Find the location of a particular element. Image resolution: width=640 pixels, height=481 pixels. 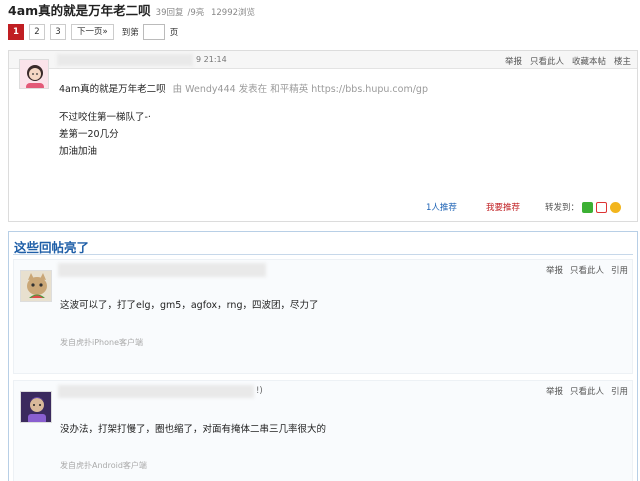

recommend-count: 1人推荐 is located at coordinates (441, 207).